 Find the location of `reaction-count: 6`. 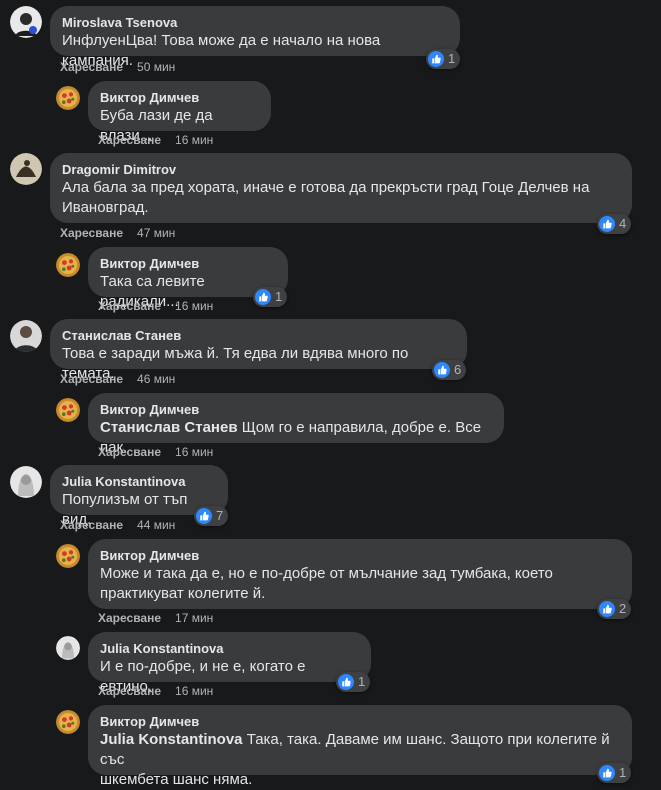

reaction-count: 6 is located at coordinates (449, 370).